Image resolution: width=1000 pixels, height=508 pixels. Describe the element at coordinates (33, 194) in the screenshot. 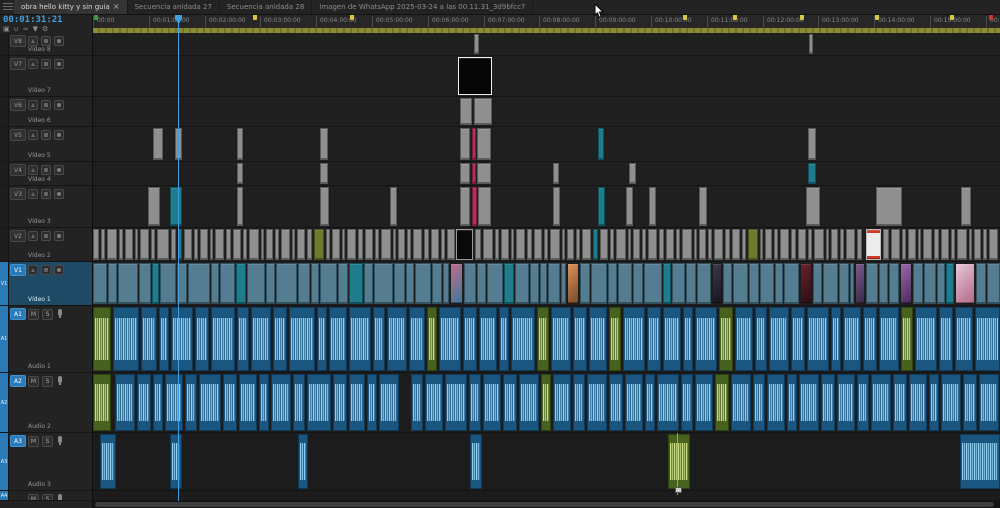

I see `sync-lock-icon` at that location.